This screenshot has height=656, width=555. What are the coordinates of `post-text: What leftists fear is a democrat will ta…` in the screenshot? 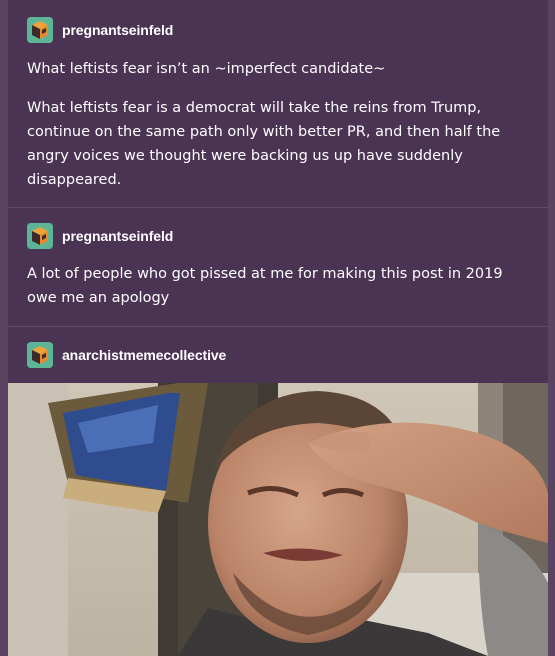 It's located at (264, 144).